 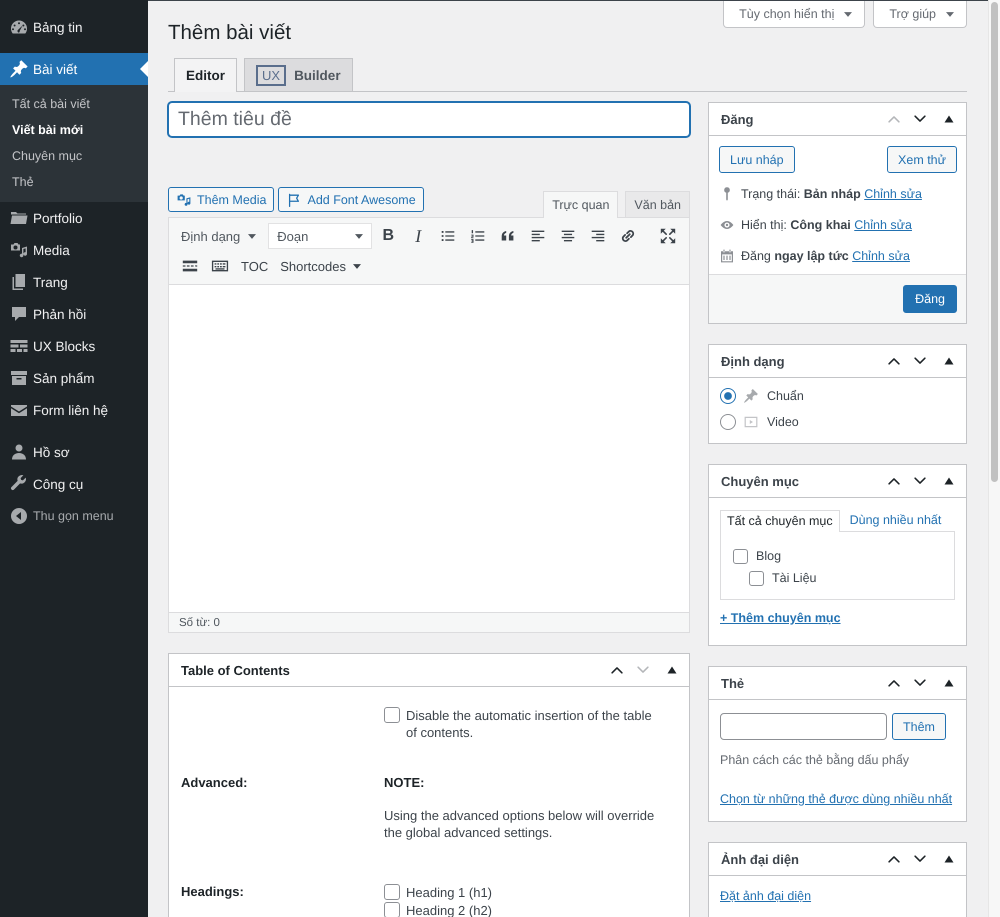 What do you see at coordinates (74, 130) in the screenshot?
I see `submenu-item: Viết bài mới` at bounding box center [74, 130].